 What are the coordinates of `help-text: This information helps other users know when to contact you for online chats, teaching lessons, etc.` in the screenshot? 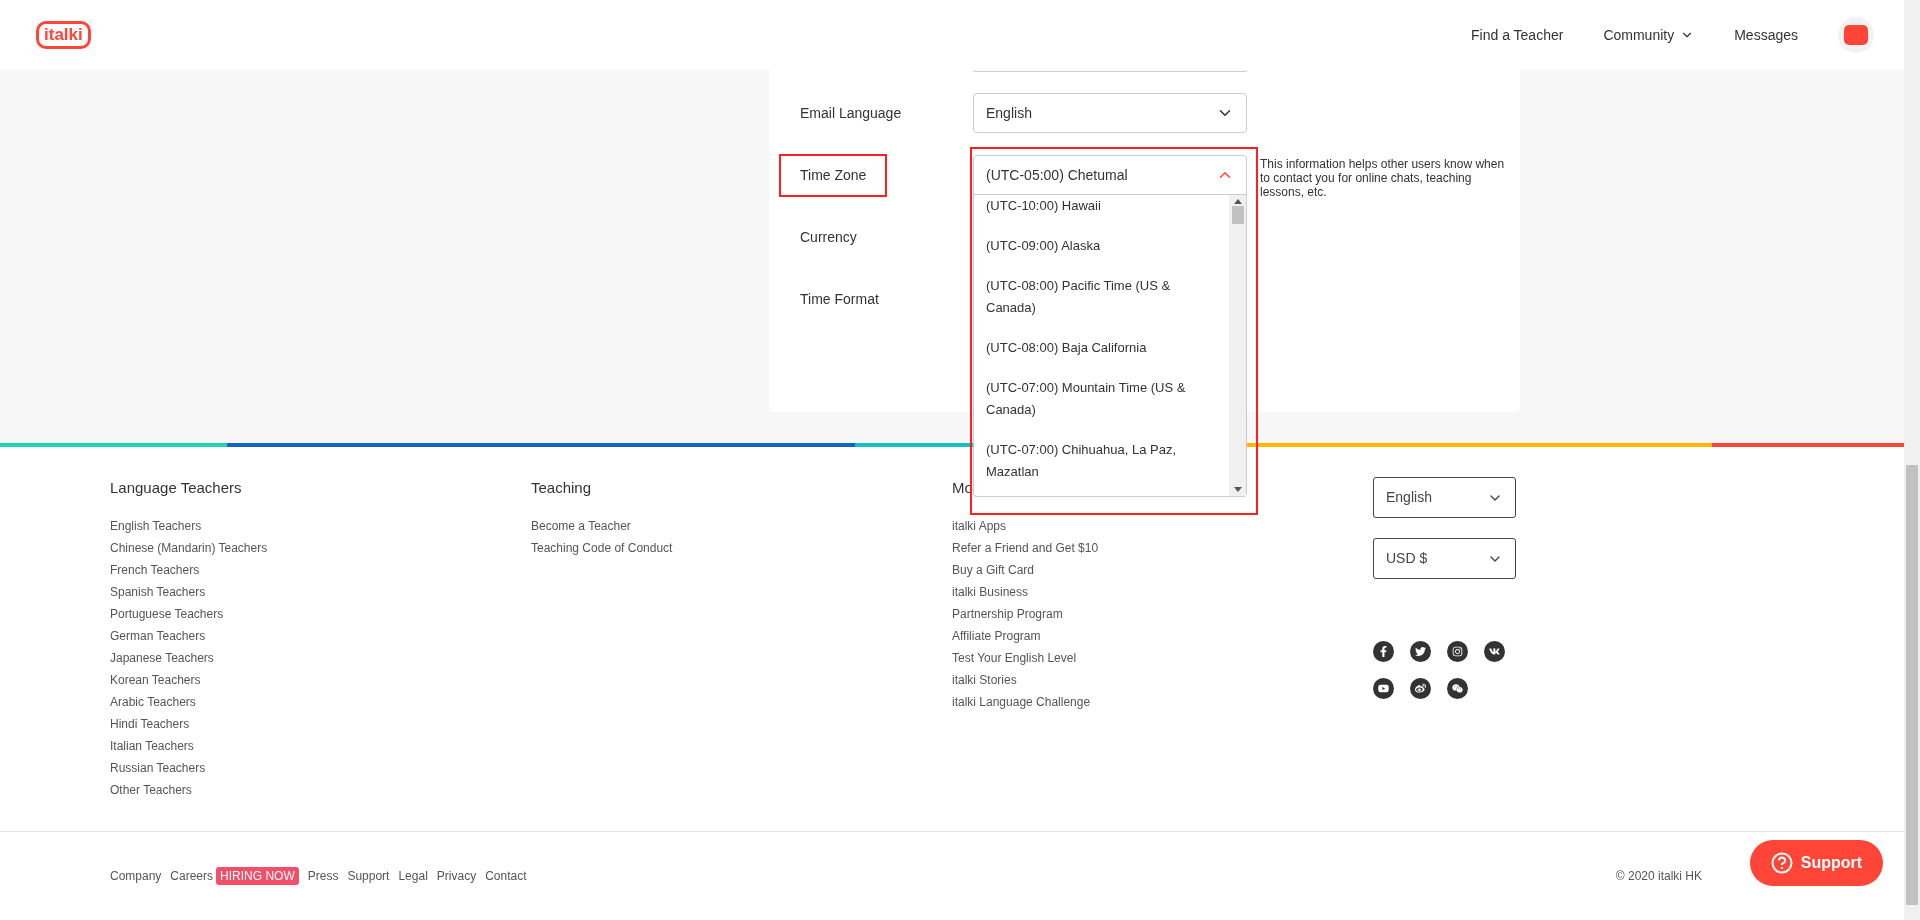 It's located at (1383, 178).